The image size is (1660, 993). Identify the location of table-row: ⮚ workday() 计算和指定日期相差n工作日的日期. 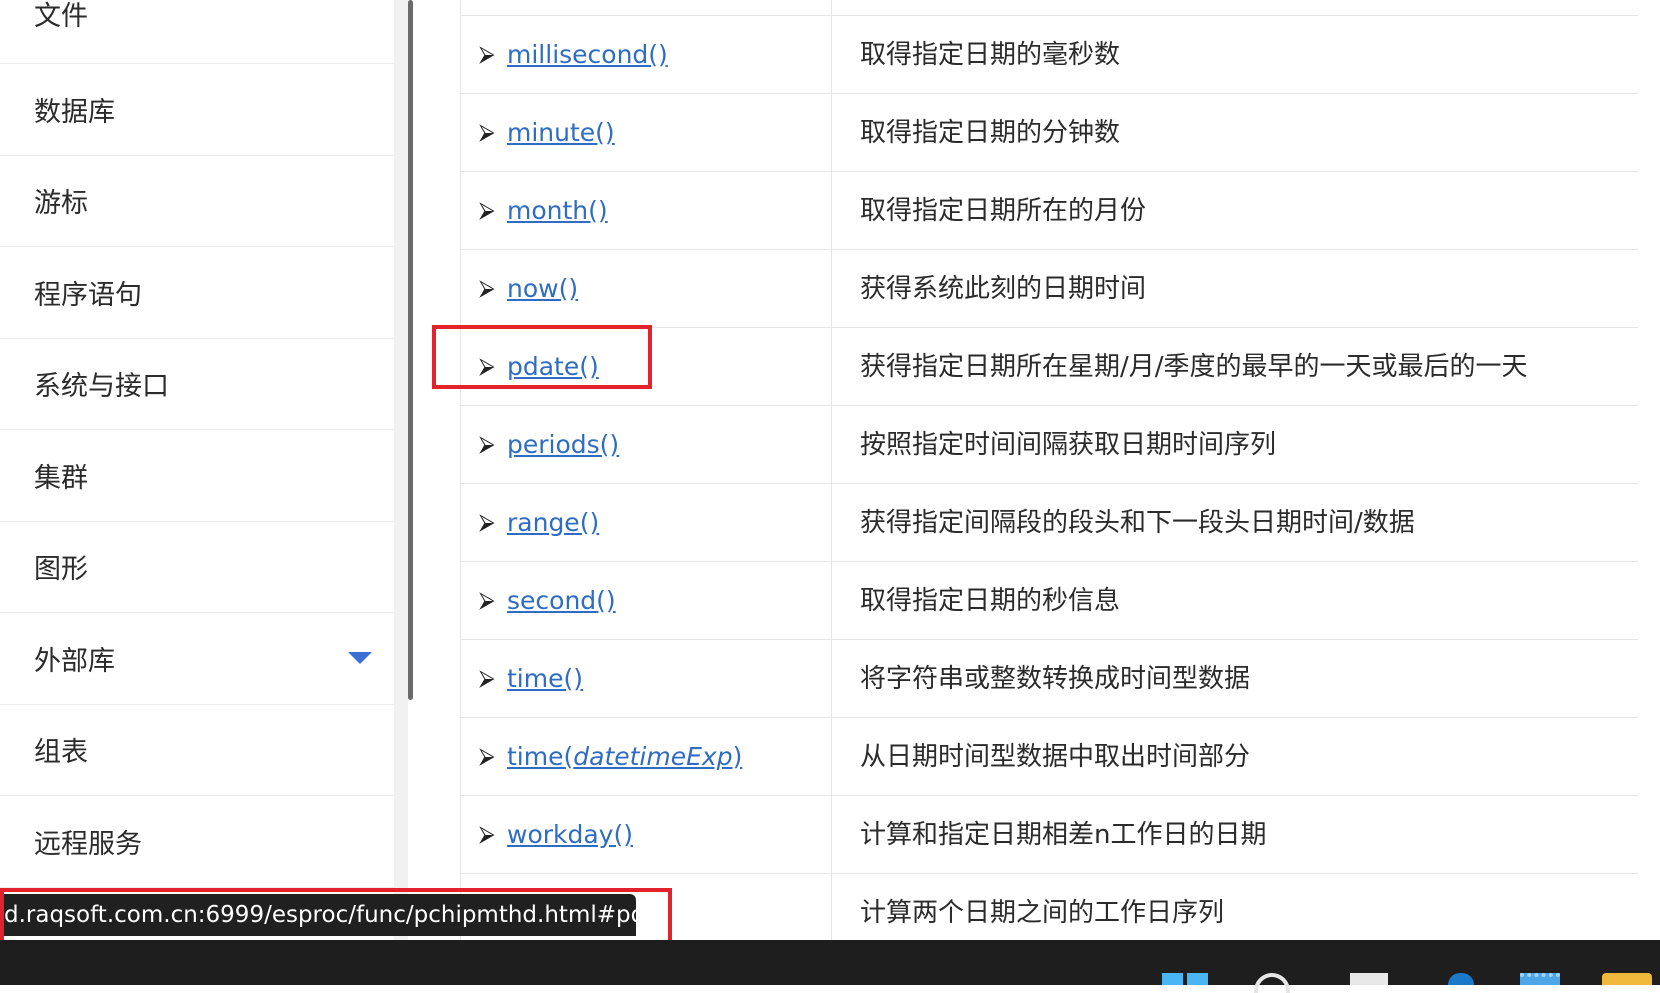
(1049, 835).